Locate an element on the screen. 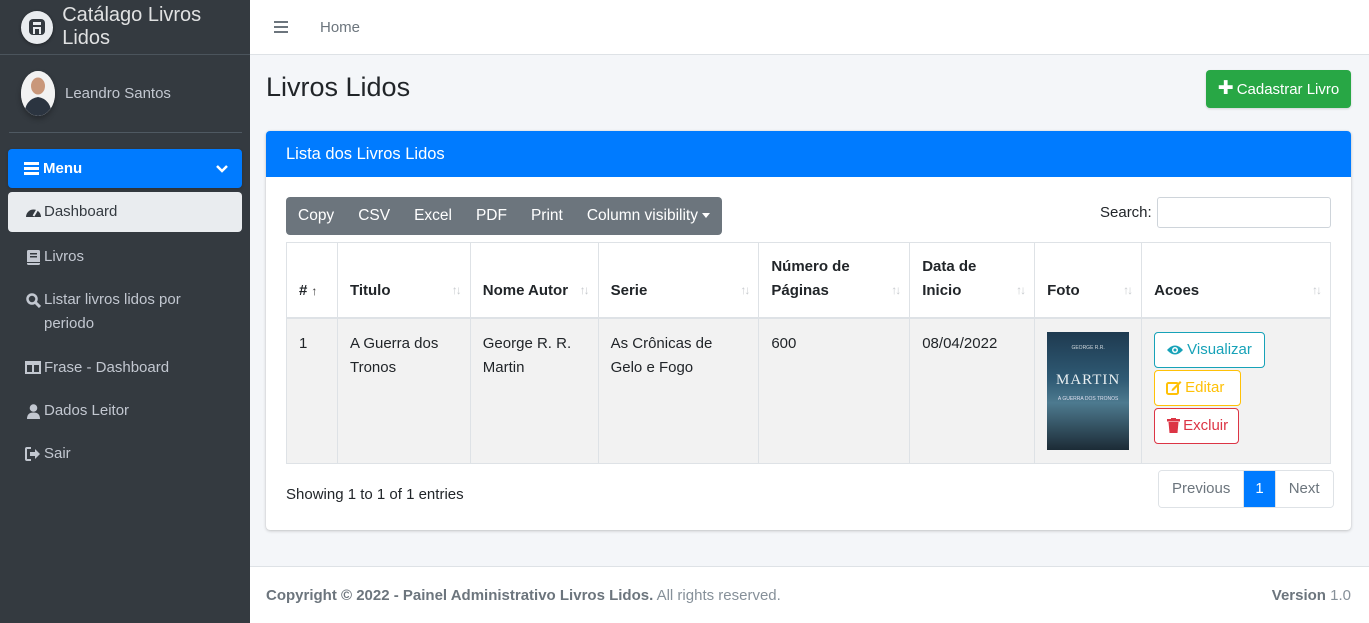 Image resolution: width=1369 pixels, height=623 pixels. search-label: Search: is located at coordinates (1126, 212).